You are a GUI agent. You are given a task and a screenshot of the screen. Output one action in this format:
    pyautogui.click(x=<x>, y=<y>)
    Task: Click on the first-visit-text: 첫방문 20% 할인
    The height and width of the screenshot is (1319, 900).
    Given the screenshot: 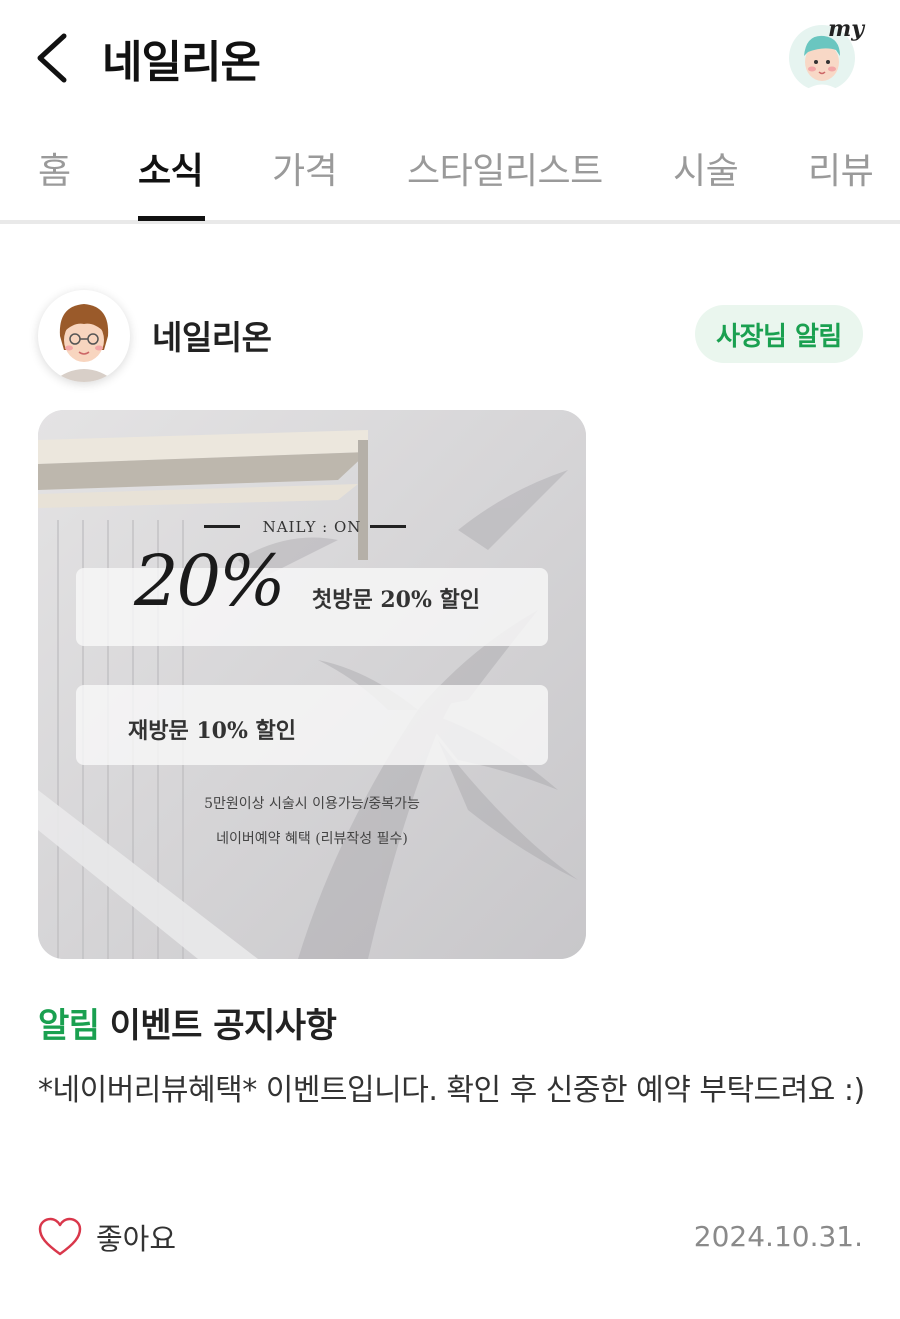 What is the action you would take?
    pyautogui.click(x=396, y=600)
    